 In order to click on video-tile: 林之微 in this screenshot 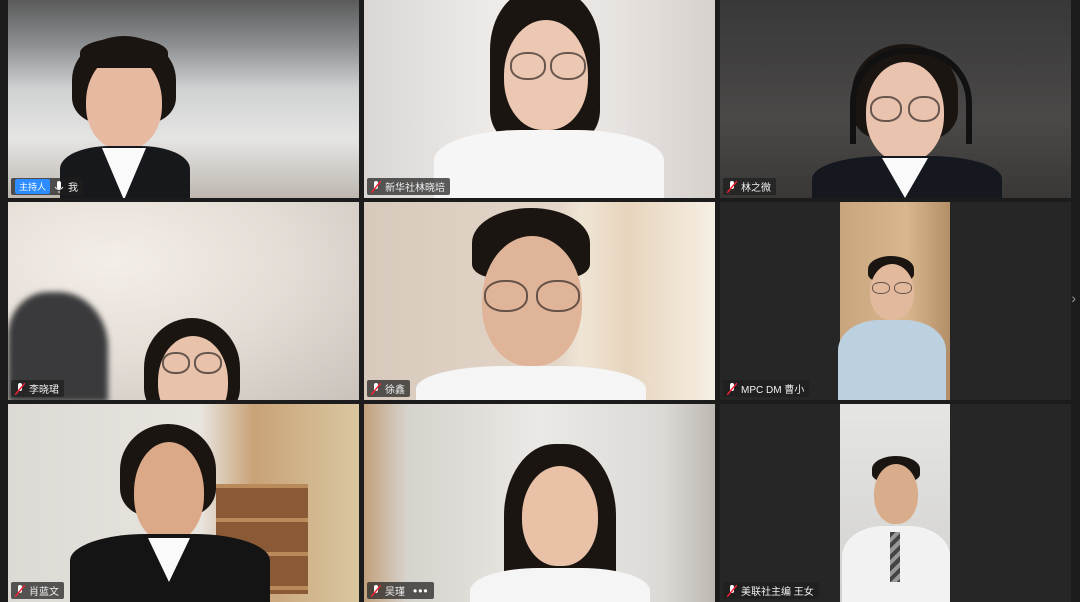, I will do `click(895, 99)`.